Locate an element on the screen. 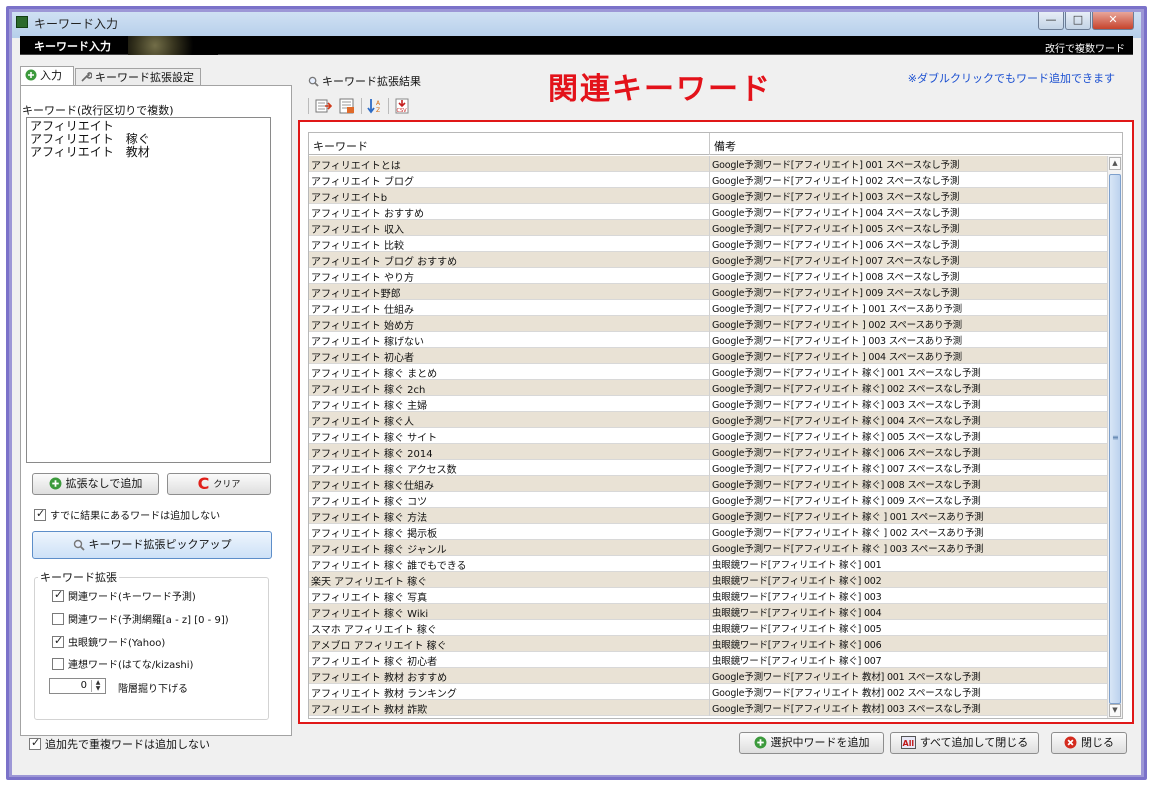  expand-group-label: キーワード拡張 is located at coordinates (78, 577).